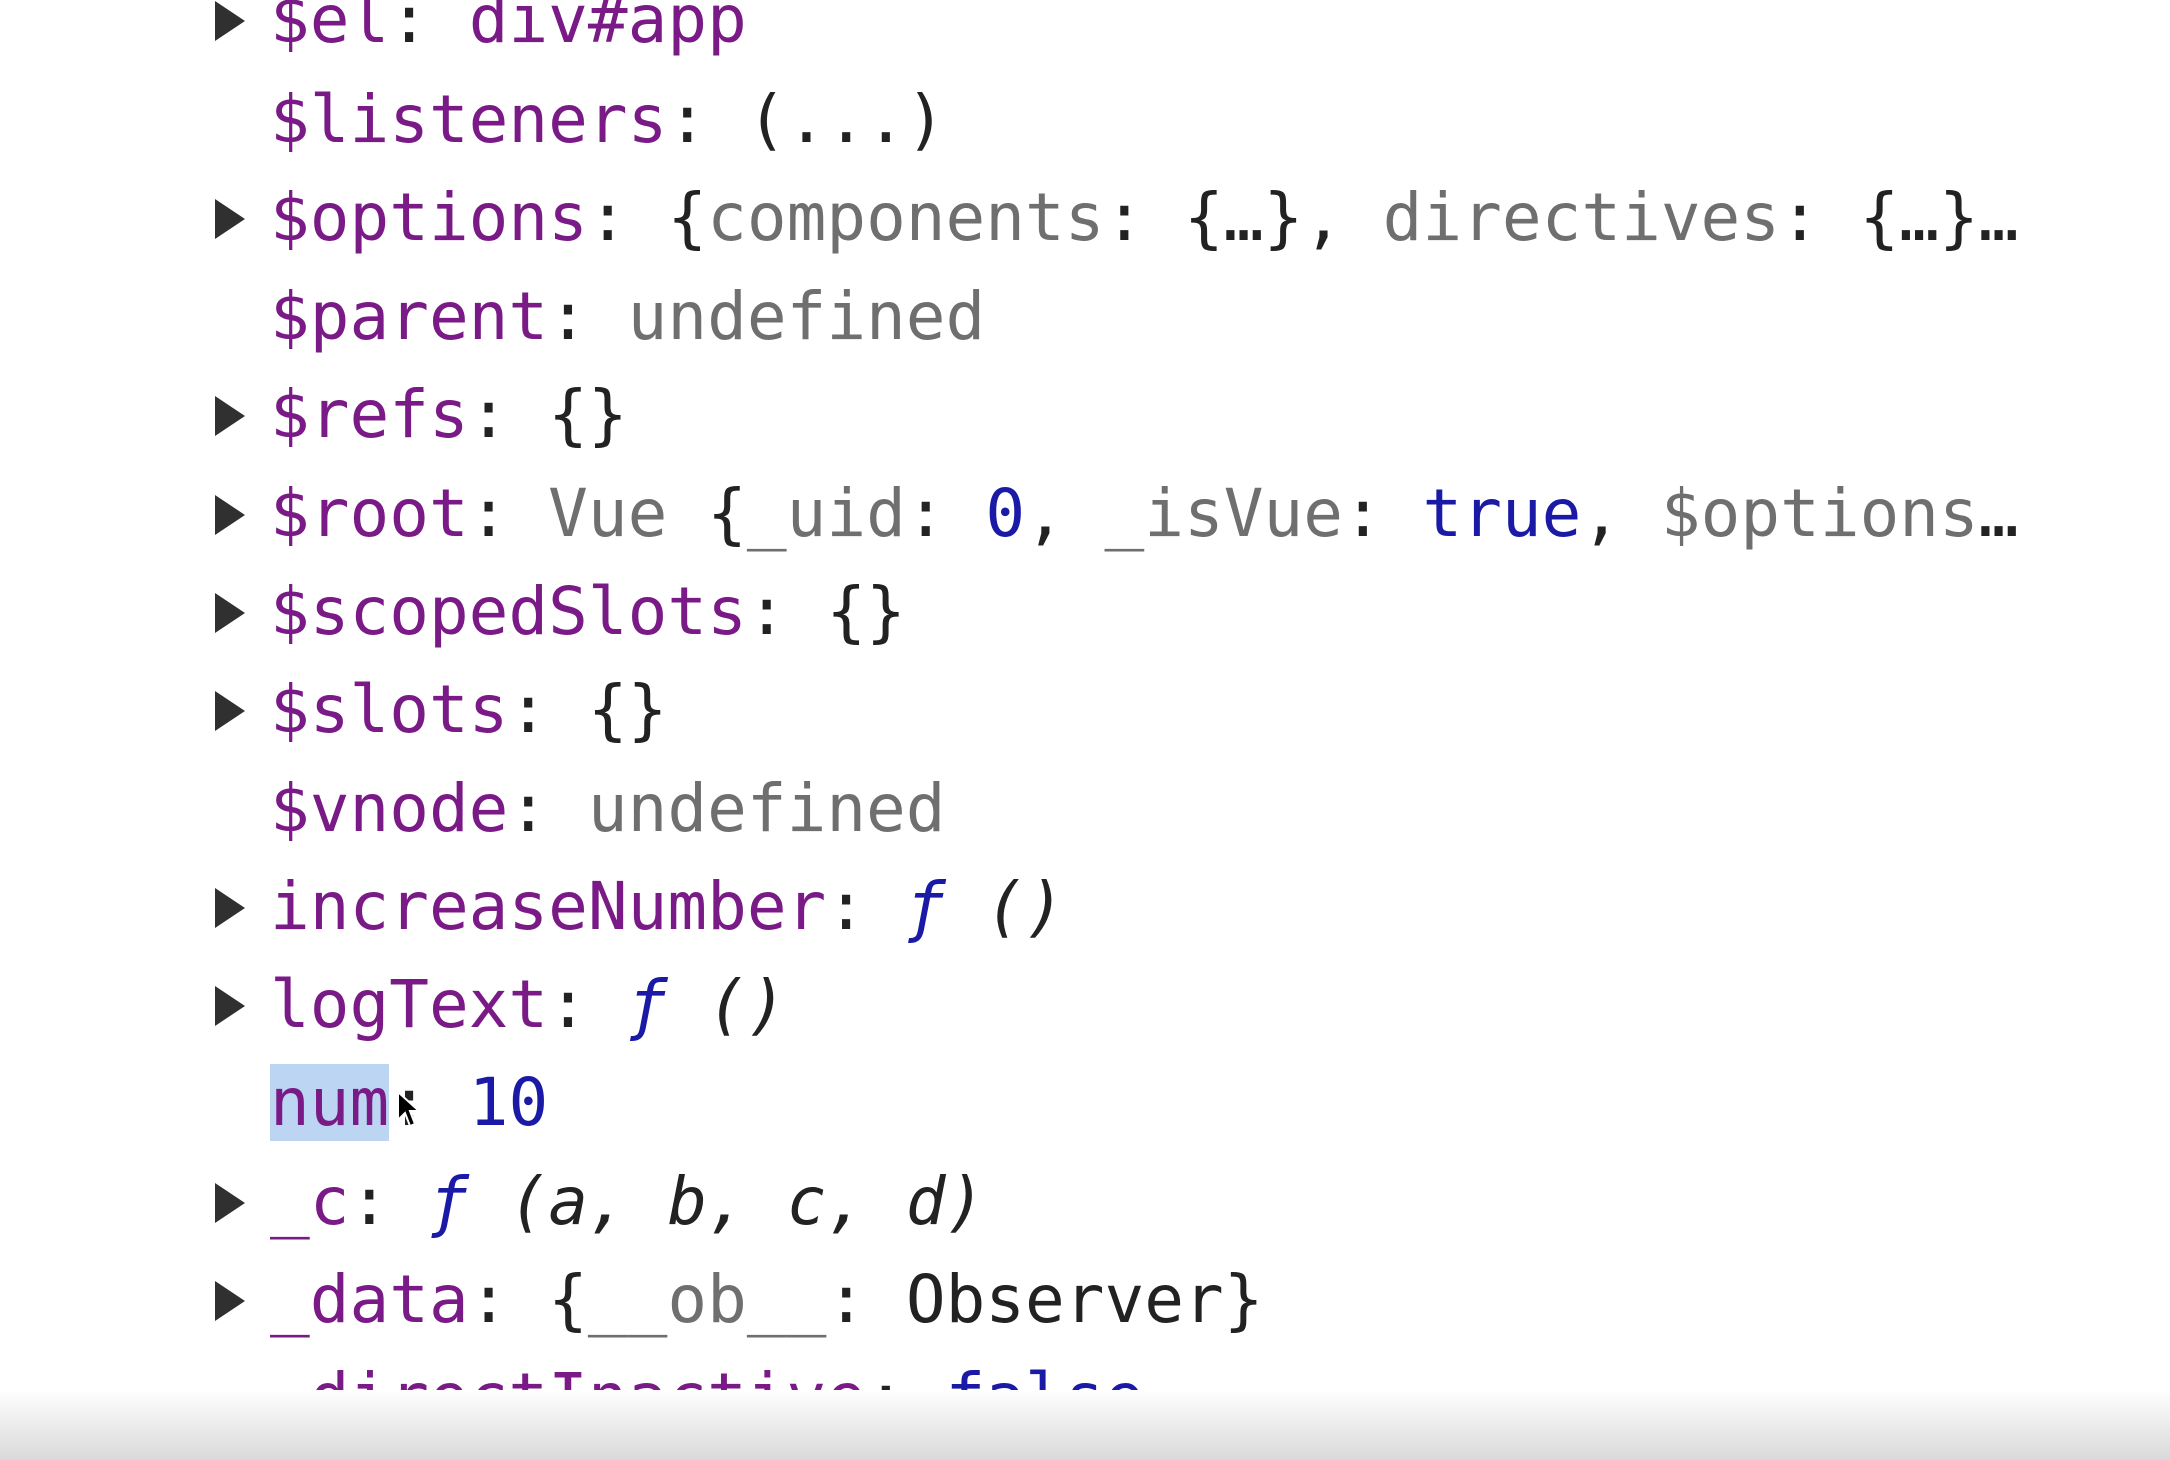 The height and width of the screenshot is (1460, 2170). What do you see at coordinates (369, 414) in the screenshot?
I see `property-key: $refs` at bounding box center [369, 414].